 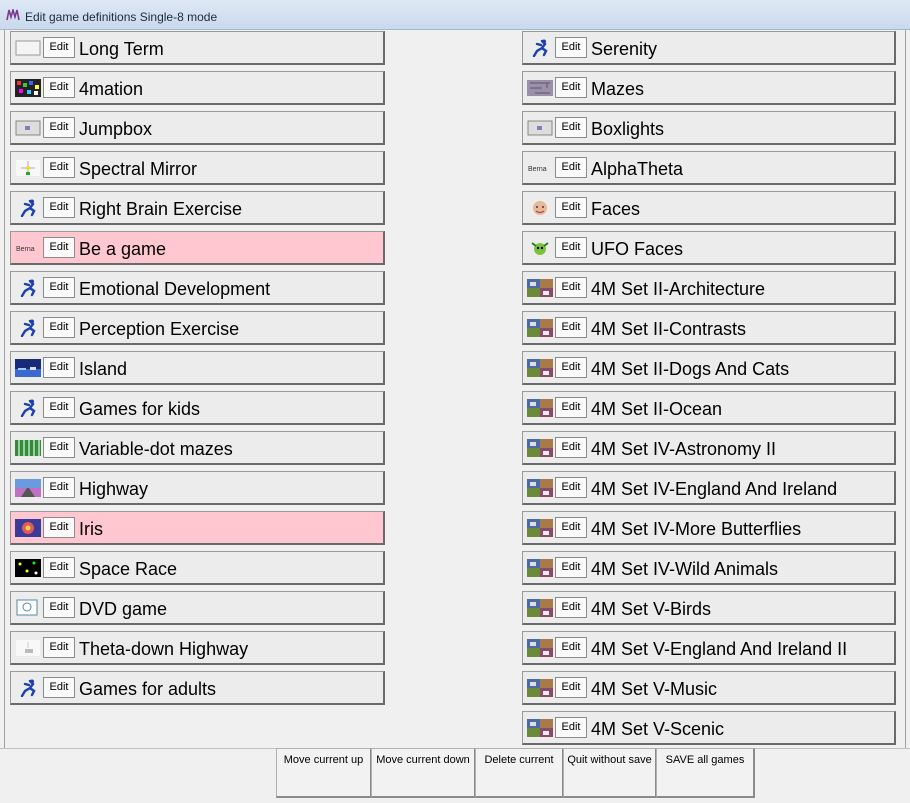 What do you see at coordinates (709, 568) in the screenshot?
I see `game-row: Edit 4M Set IV-Wild Animals` at bounding box center [709, 568].